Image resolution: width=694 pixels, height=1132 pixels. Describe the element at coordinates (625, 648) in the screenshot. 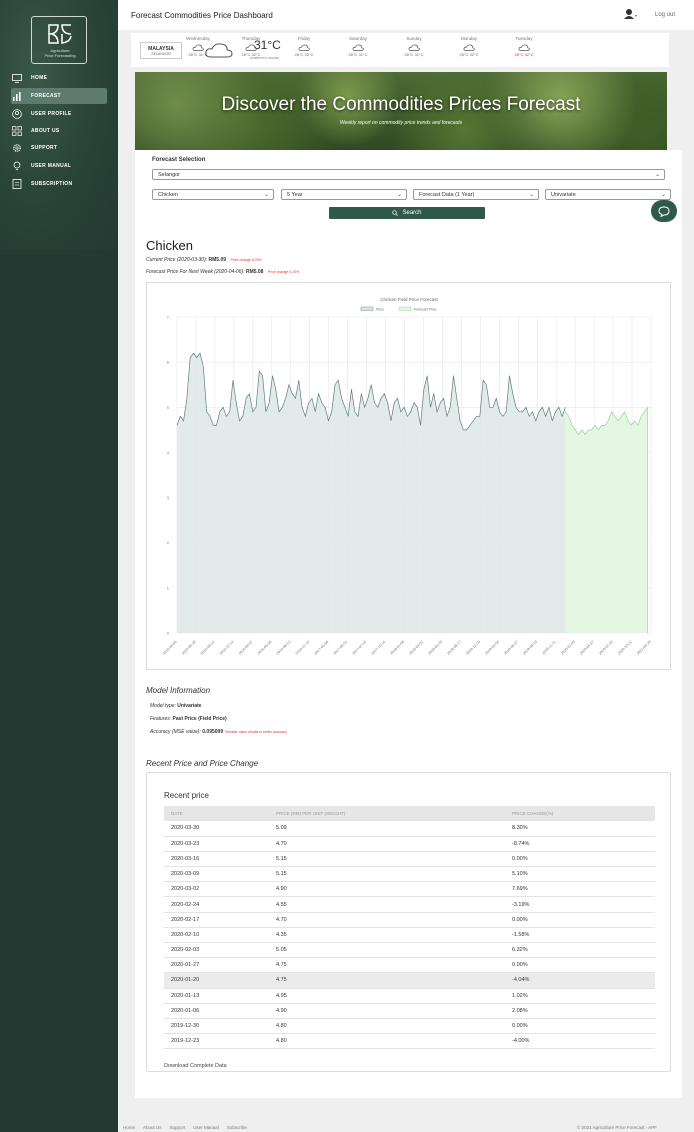

I see `x-tick-label: 2020-10-12` at that location.